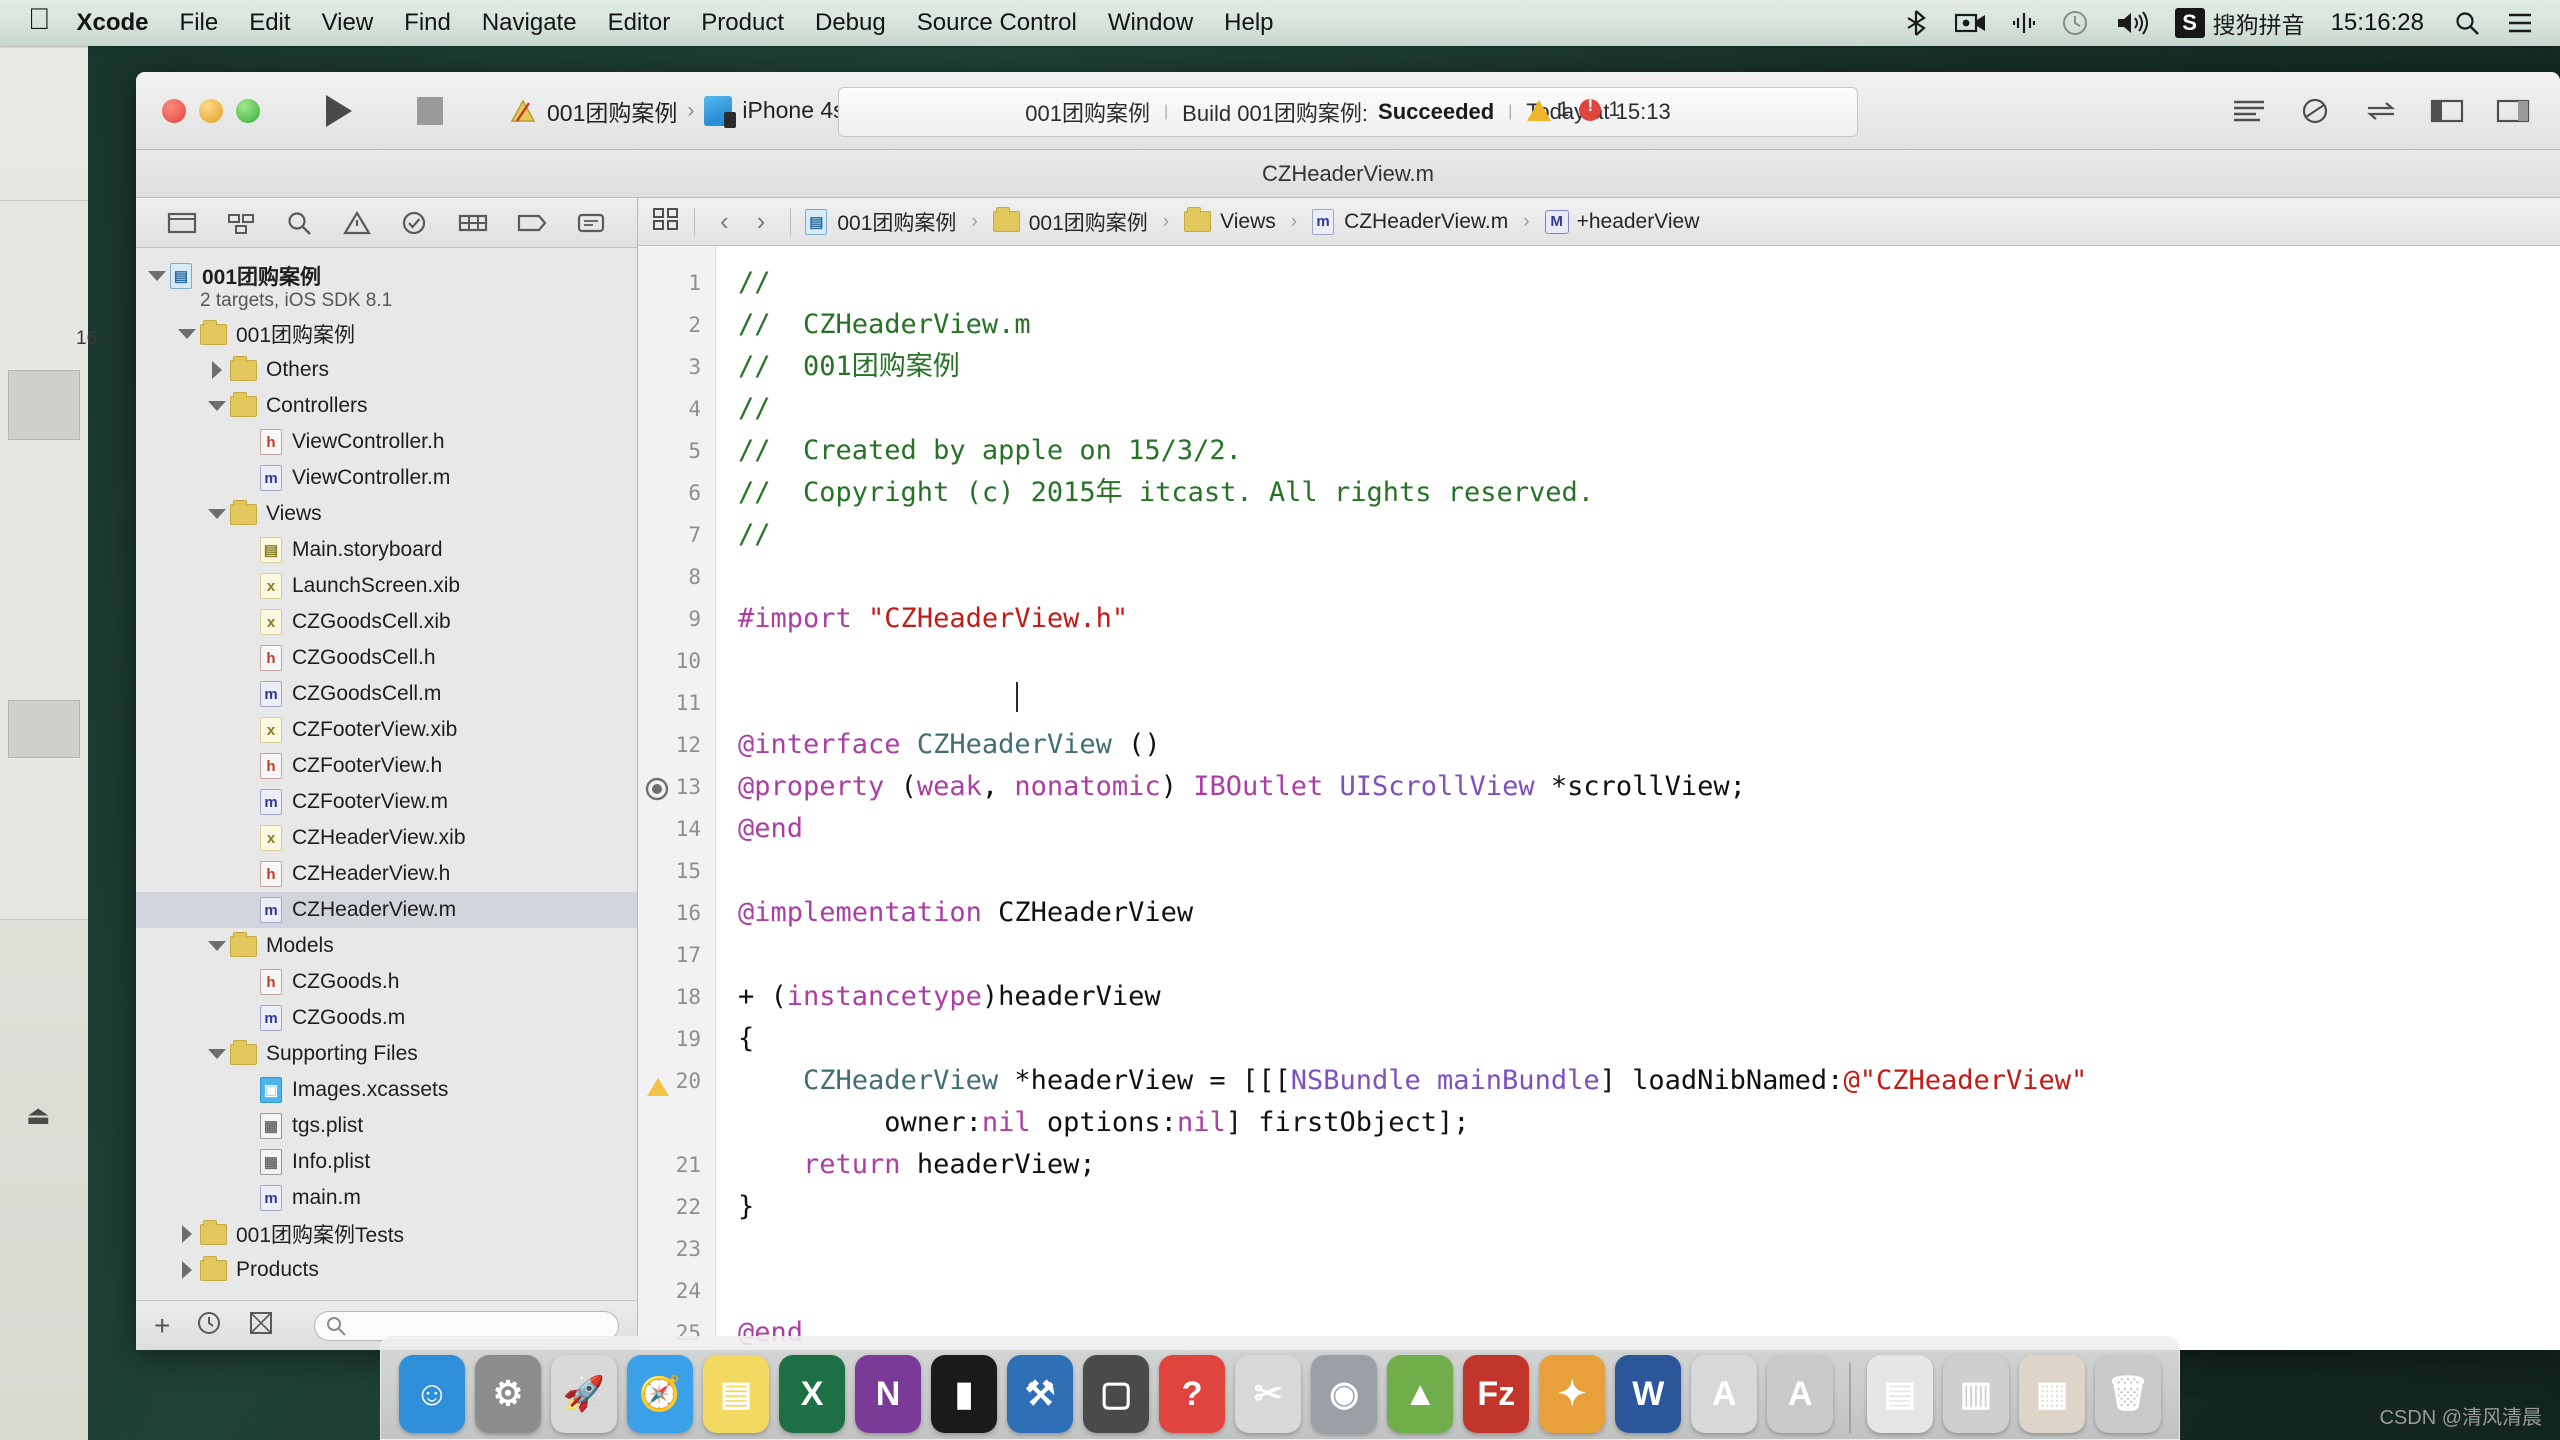  I want to click on standard-editor-icon, so click(2249, 111).